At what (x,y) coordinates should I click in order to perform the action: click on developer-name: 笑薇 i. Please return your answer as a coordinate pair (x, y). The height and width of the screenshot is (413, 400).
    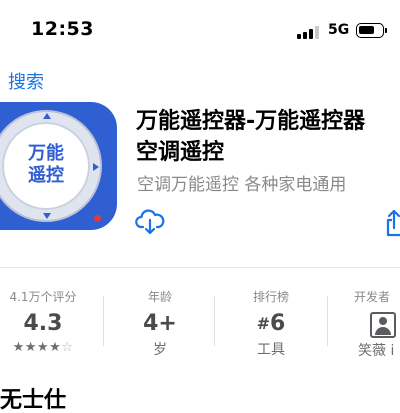
    Looking at the image, I should click on (376, 351).